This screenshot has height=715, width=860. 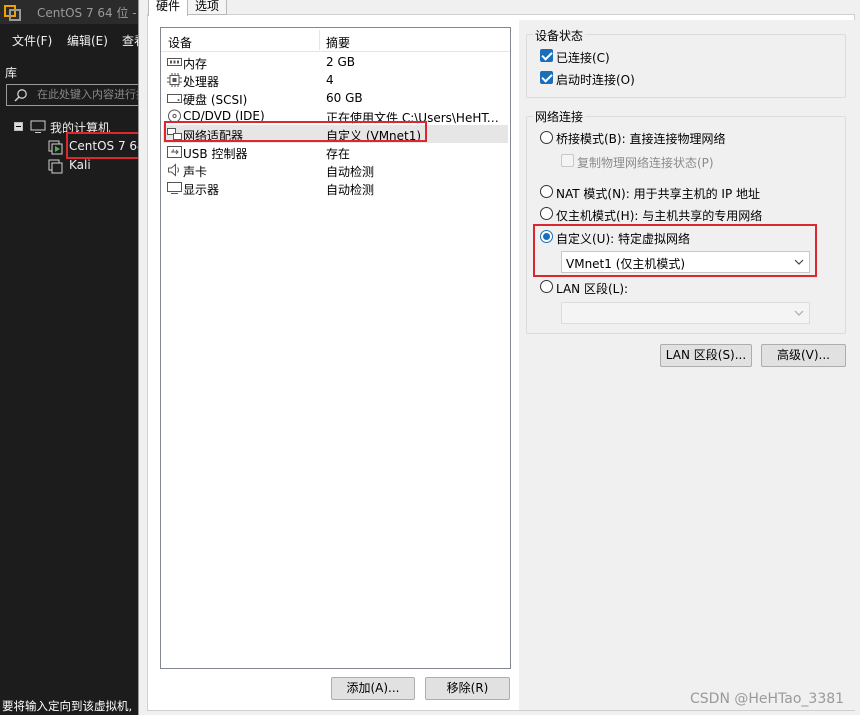 I want to click on column-header-device: 设备, so click(x=180, y=42).